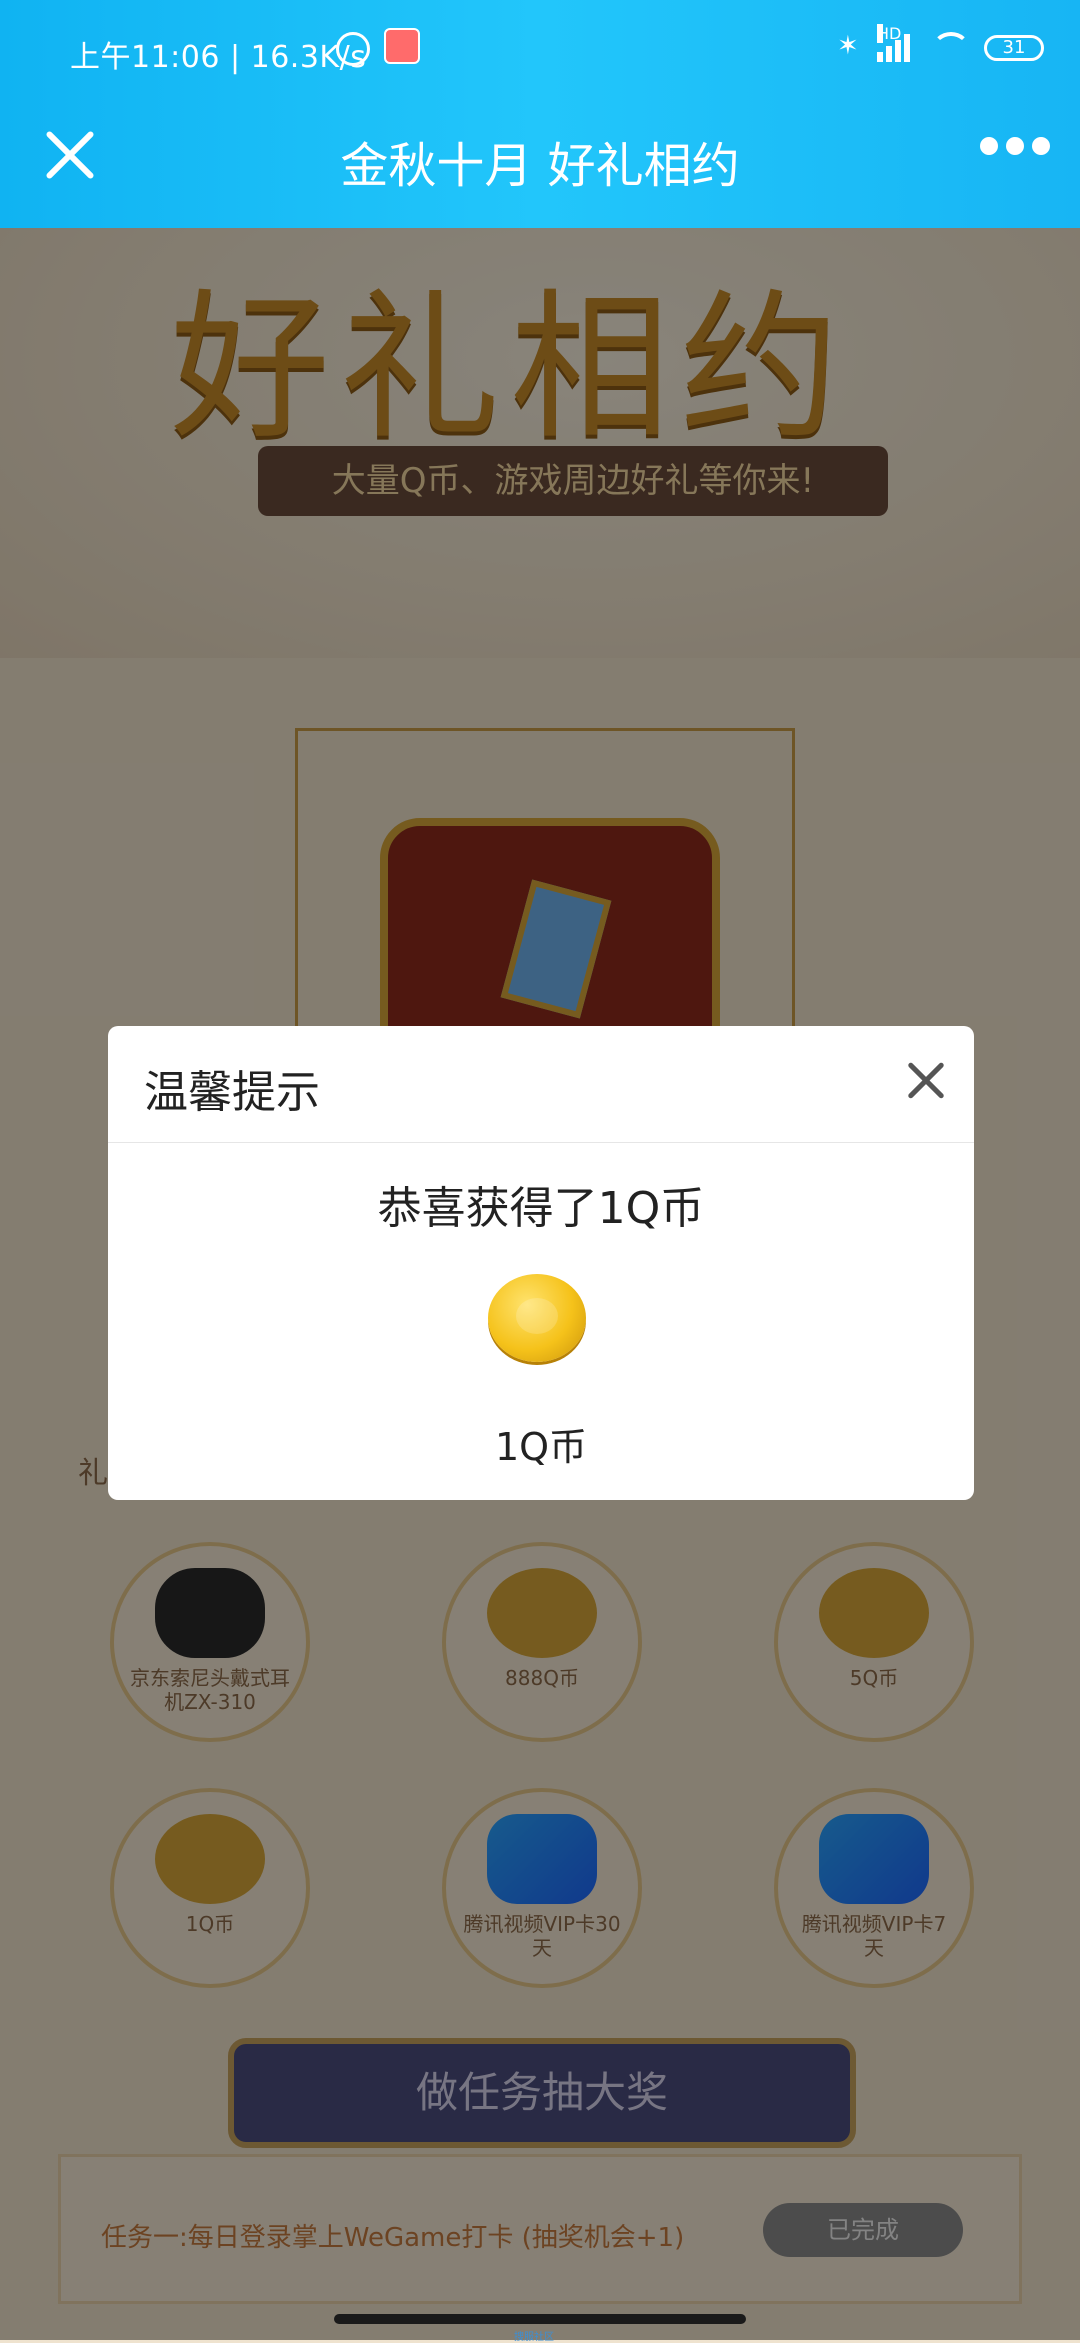 Image resolution: width=1080 pixels, height=2343 pixels. Describe the element at coordinates (537, 1318) in the screenshot. I see `q-coin-icon` at that location.